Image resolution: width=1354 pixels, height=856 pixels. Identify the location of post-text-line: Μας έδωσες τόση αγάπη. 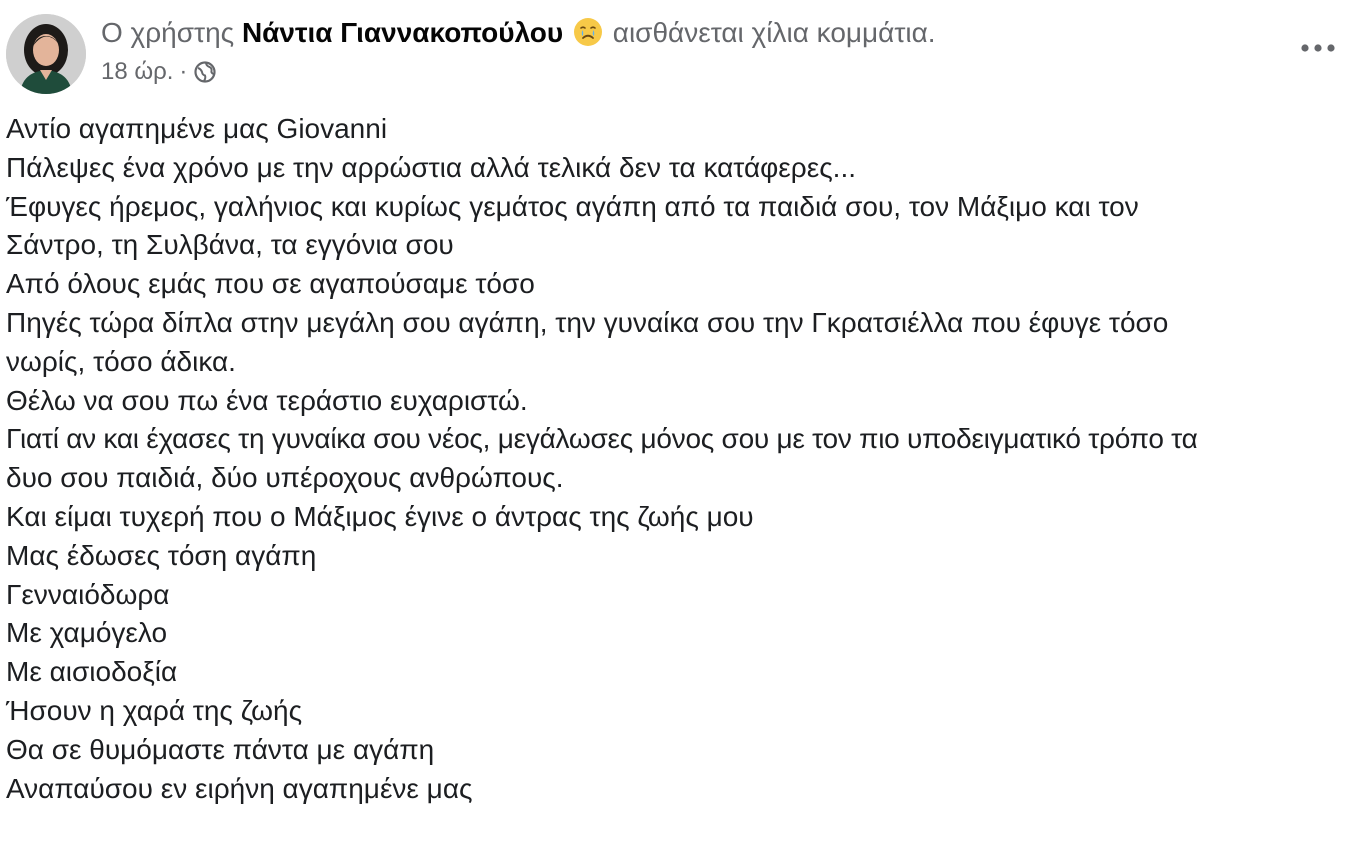
(161, 555).